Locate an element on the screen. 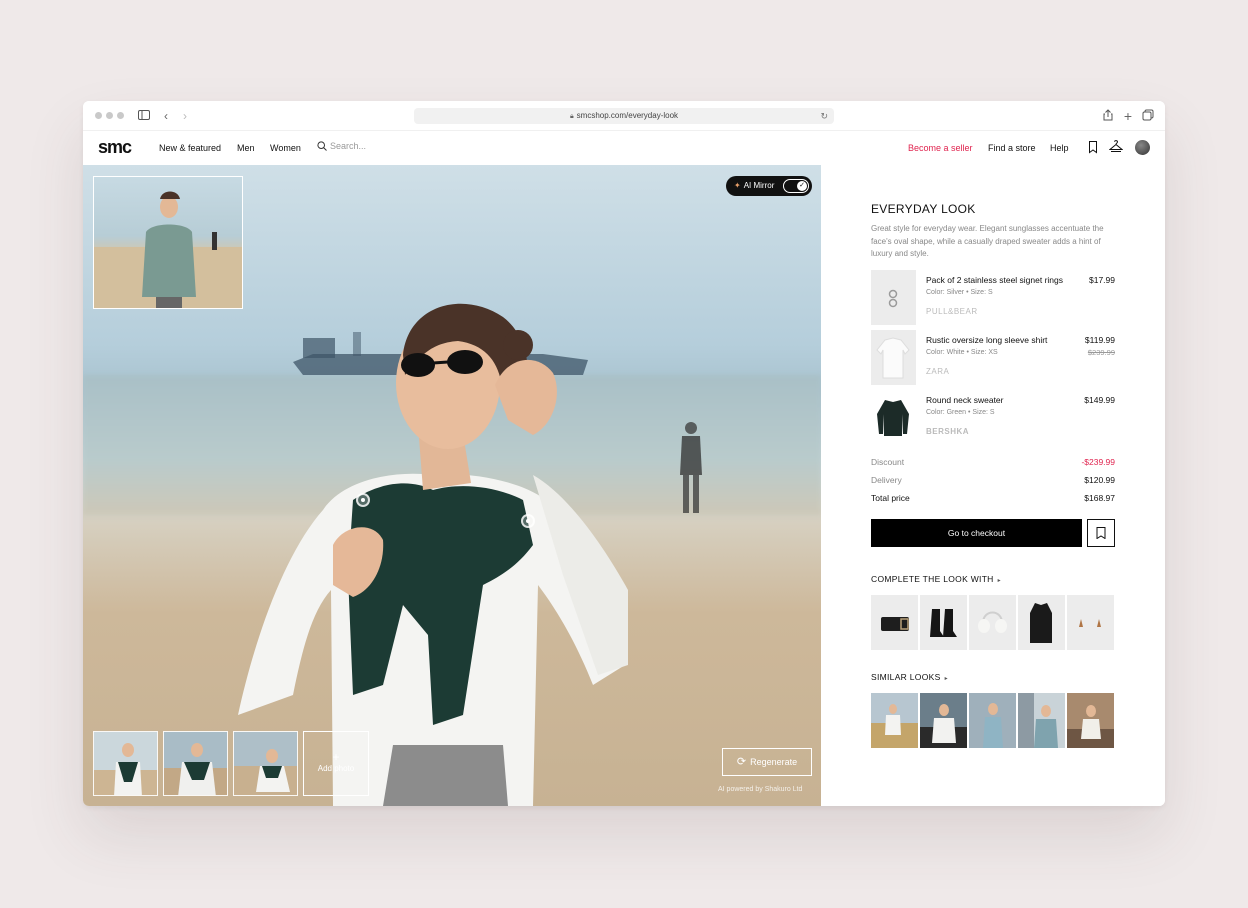  product-price: $17.99 is located at coordinates (1102, 280).